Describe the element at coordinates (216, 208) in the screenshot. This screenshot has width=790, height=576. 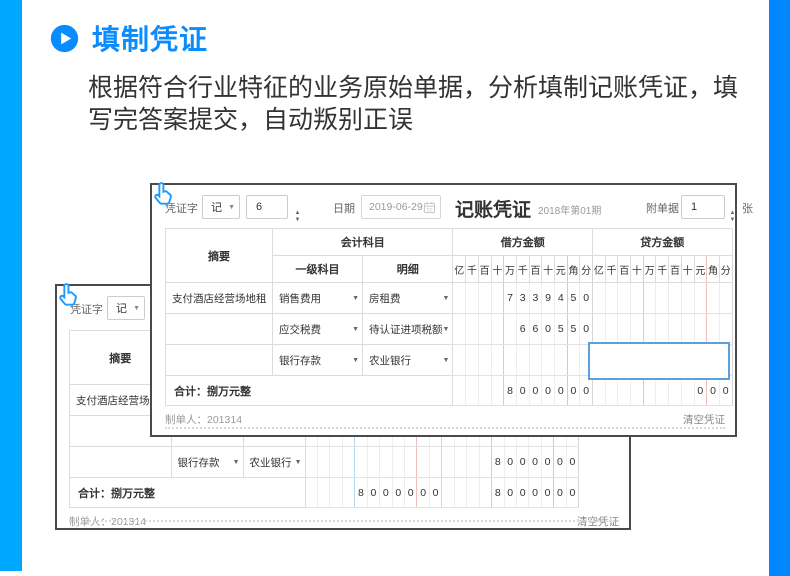
I see `voucher-type-value: 记` at that location.